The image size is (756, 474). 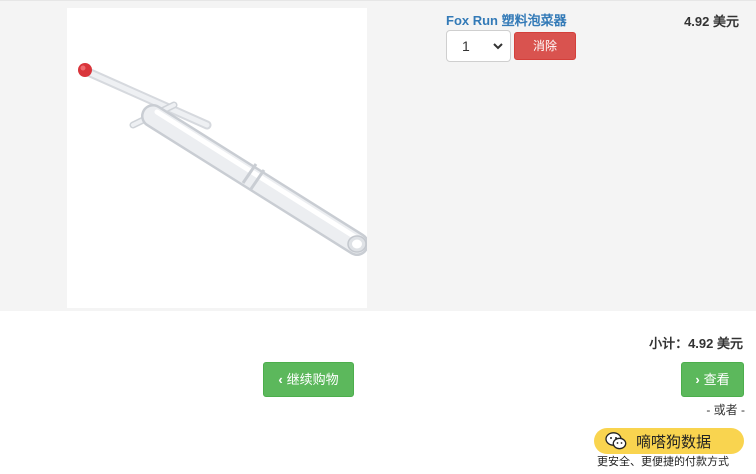 What do you see at coordinates (663, 462) in the screenshot?
I see `payment-note: 更安全、更便捷的付款方式` at bounding box center [663, 462].